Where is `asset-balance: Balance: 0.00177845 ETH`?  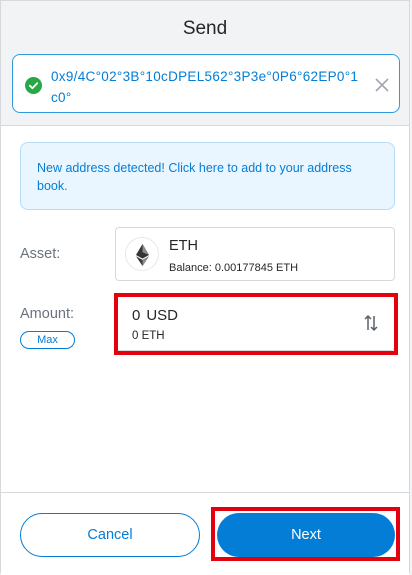
asset-balance: Balance: 0.00177845 ETH is located at coordinates (234, 268).